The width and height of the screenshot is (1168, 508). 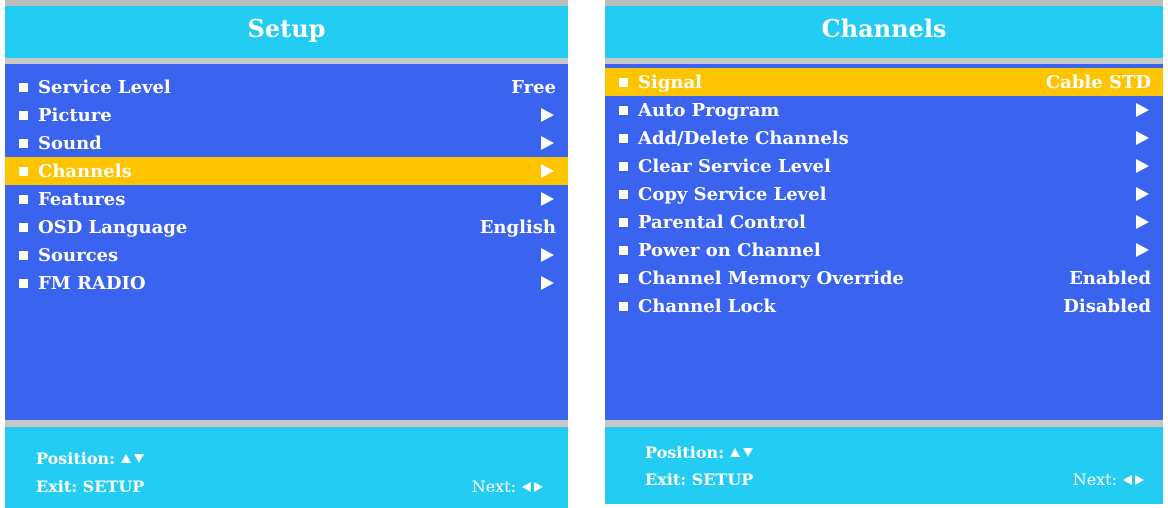 I want to click on menu-item-add-delete-channels: Add/Delete Channels, so click(x=884, y=138).